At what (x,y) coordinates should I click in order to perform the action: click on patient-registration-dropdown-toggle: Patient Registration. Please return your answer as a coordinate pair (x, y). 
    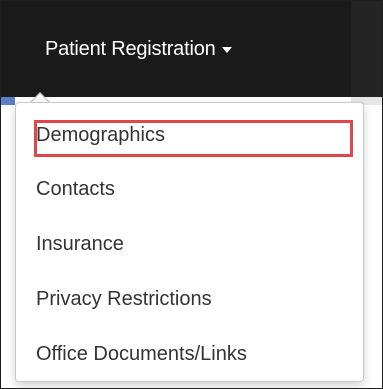
    Looking at the image, I should click on (138, 49).